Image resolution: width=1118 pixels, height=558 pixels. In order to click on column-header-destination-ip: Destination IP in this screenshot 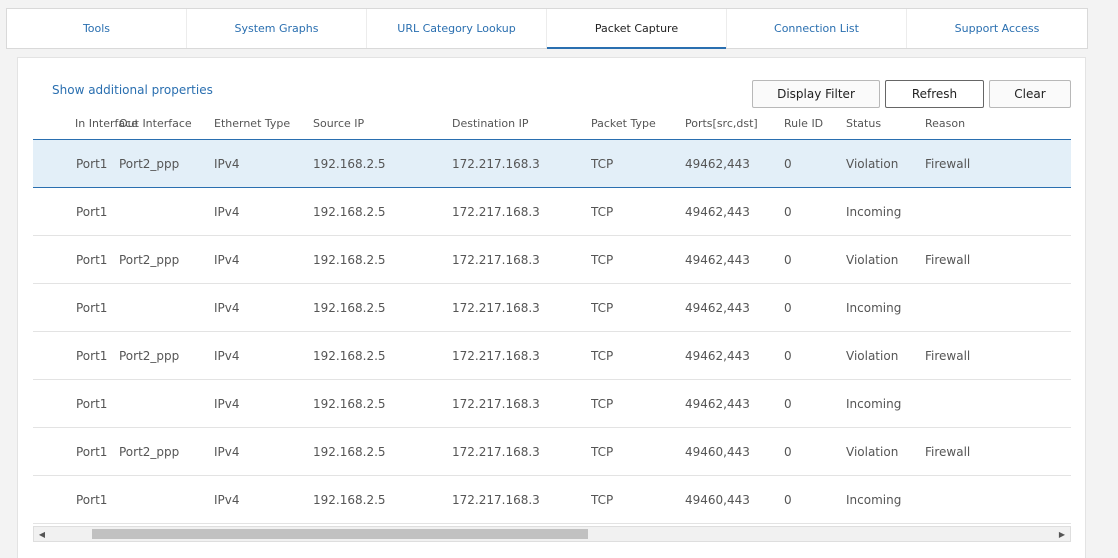, I will do `click(521, 123)`.